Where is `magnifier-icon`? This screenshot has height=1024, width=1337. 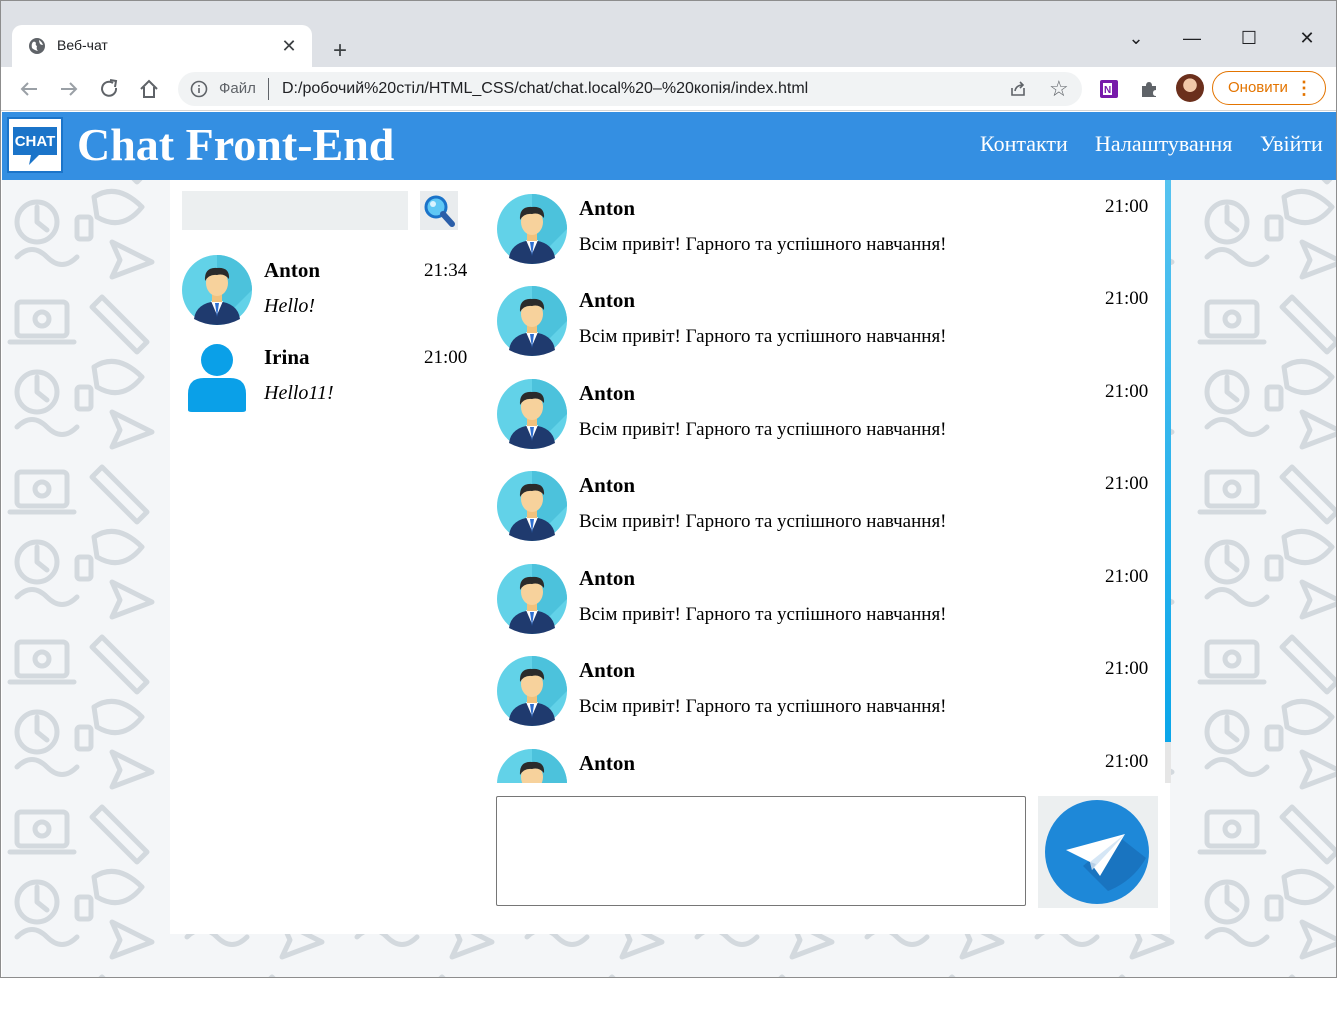 magnifier-icon is located at coordinates (439, 211).